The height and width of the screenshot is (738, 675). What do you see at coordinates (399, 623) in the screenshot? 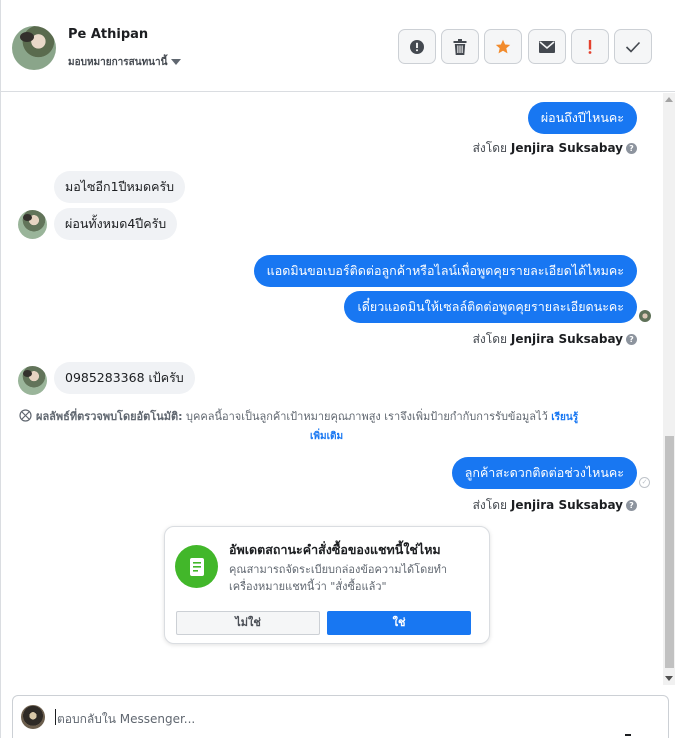
I see `yes-button: ใช่` at bounding box center [399, 623].